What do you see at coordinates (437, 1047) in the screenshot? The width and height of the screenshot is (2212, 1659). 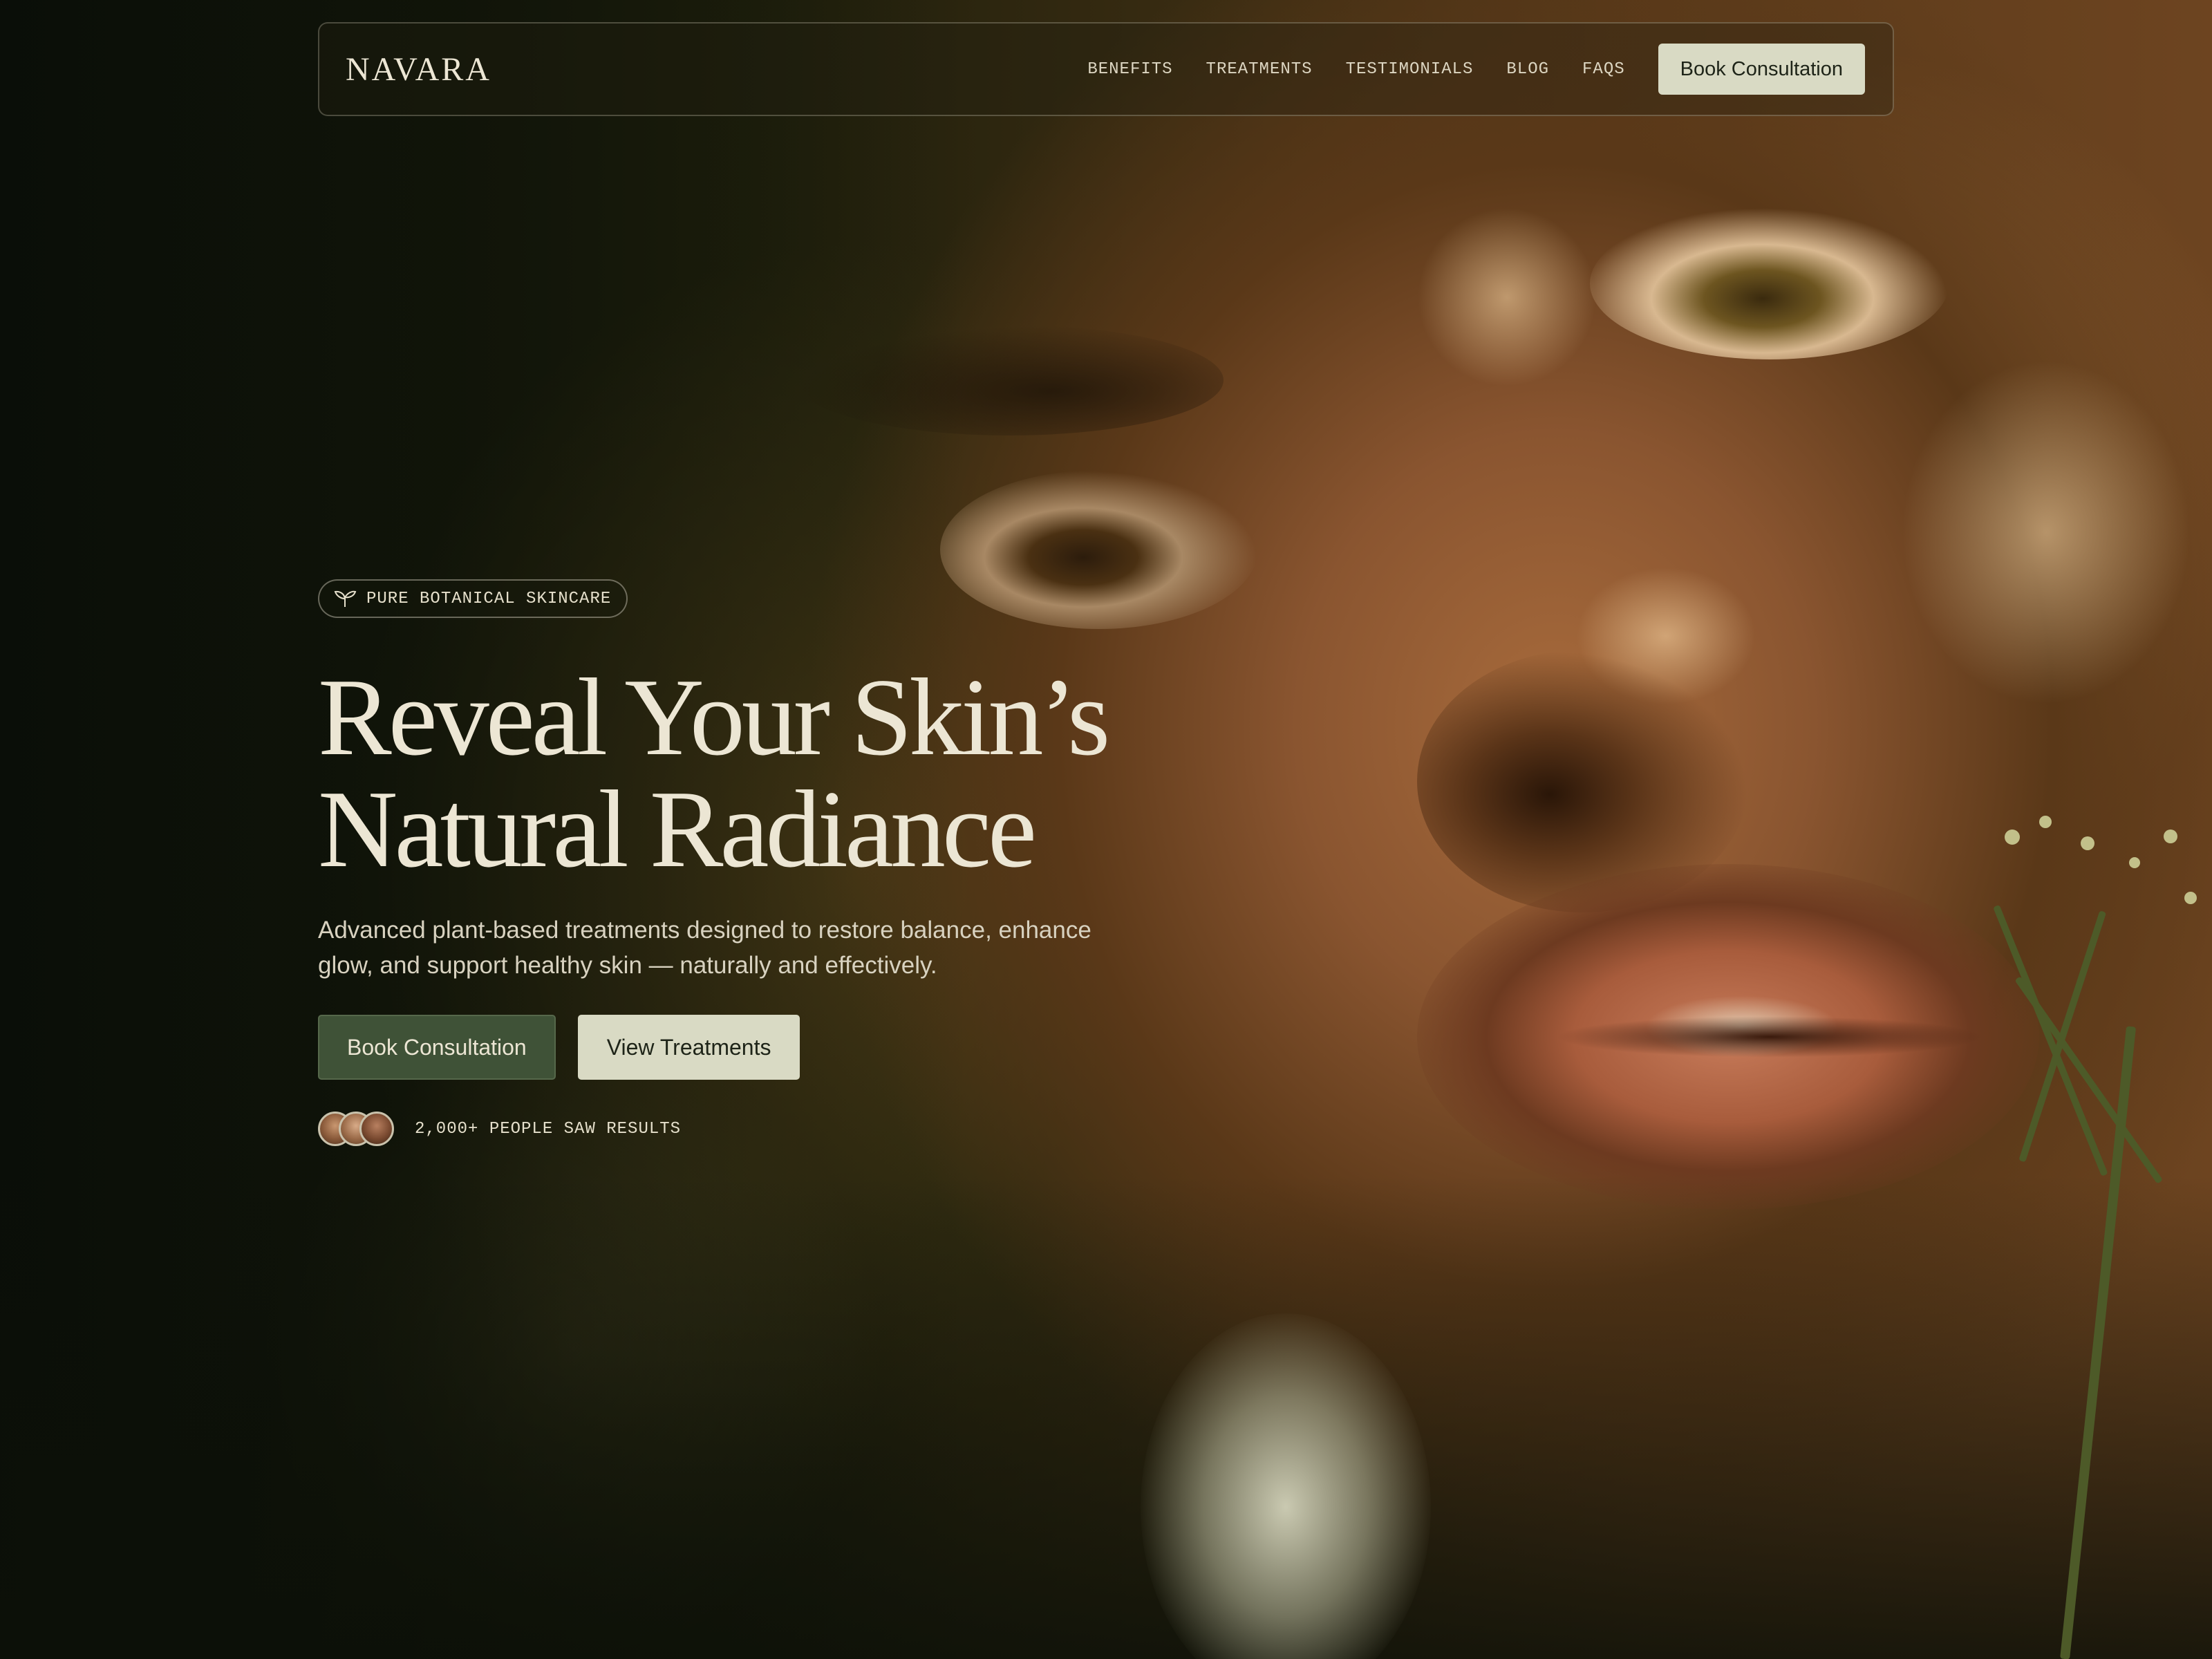 I see `book-consultation-button: Book Consultation` at bounding box center [437, 1047].